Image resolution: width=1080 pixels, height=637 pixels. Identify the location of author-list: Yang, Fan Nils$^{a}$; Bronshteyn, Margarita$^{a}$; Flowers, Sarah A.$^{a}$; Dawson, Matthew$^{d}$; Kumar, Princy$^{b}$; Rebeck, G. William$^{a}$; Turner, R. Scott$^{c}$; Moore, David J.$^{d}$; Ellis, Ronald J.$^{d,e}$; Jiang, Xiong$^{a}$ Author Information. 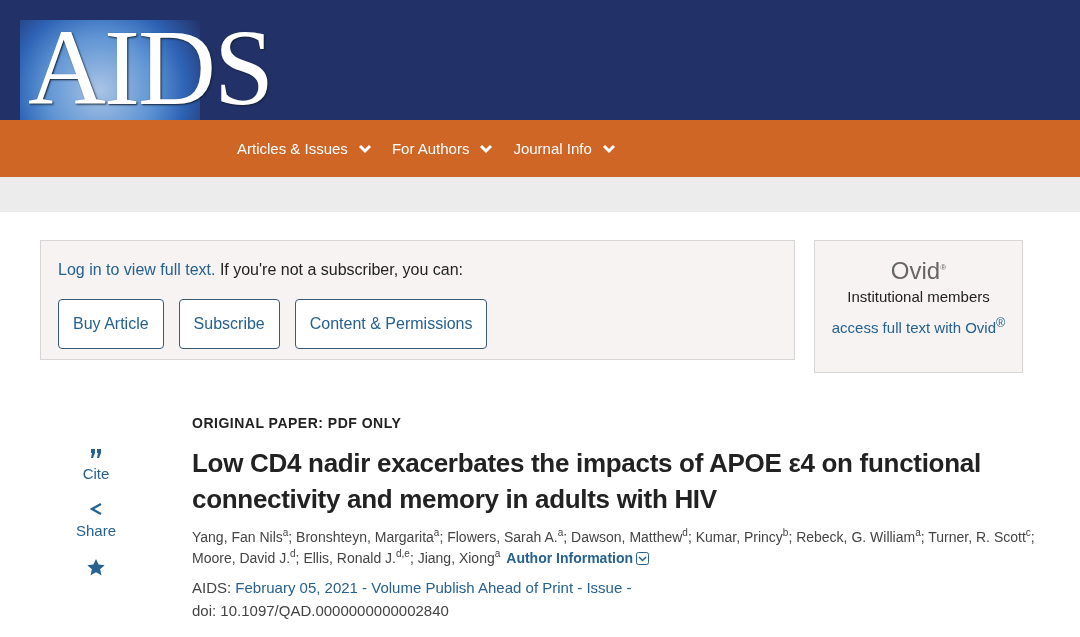
(621, 548).